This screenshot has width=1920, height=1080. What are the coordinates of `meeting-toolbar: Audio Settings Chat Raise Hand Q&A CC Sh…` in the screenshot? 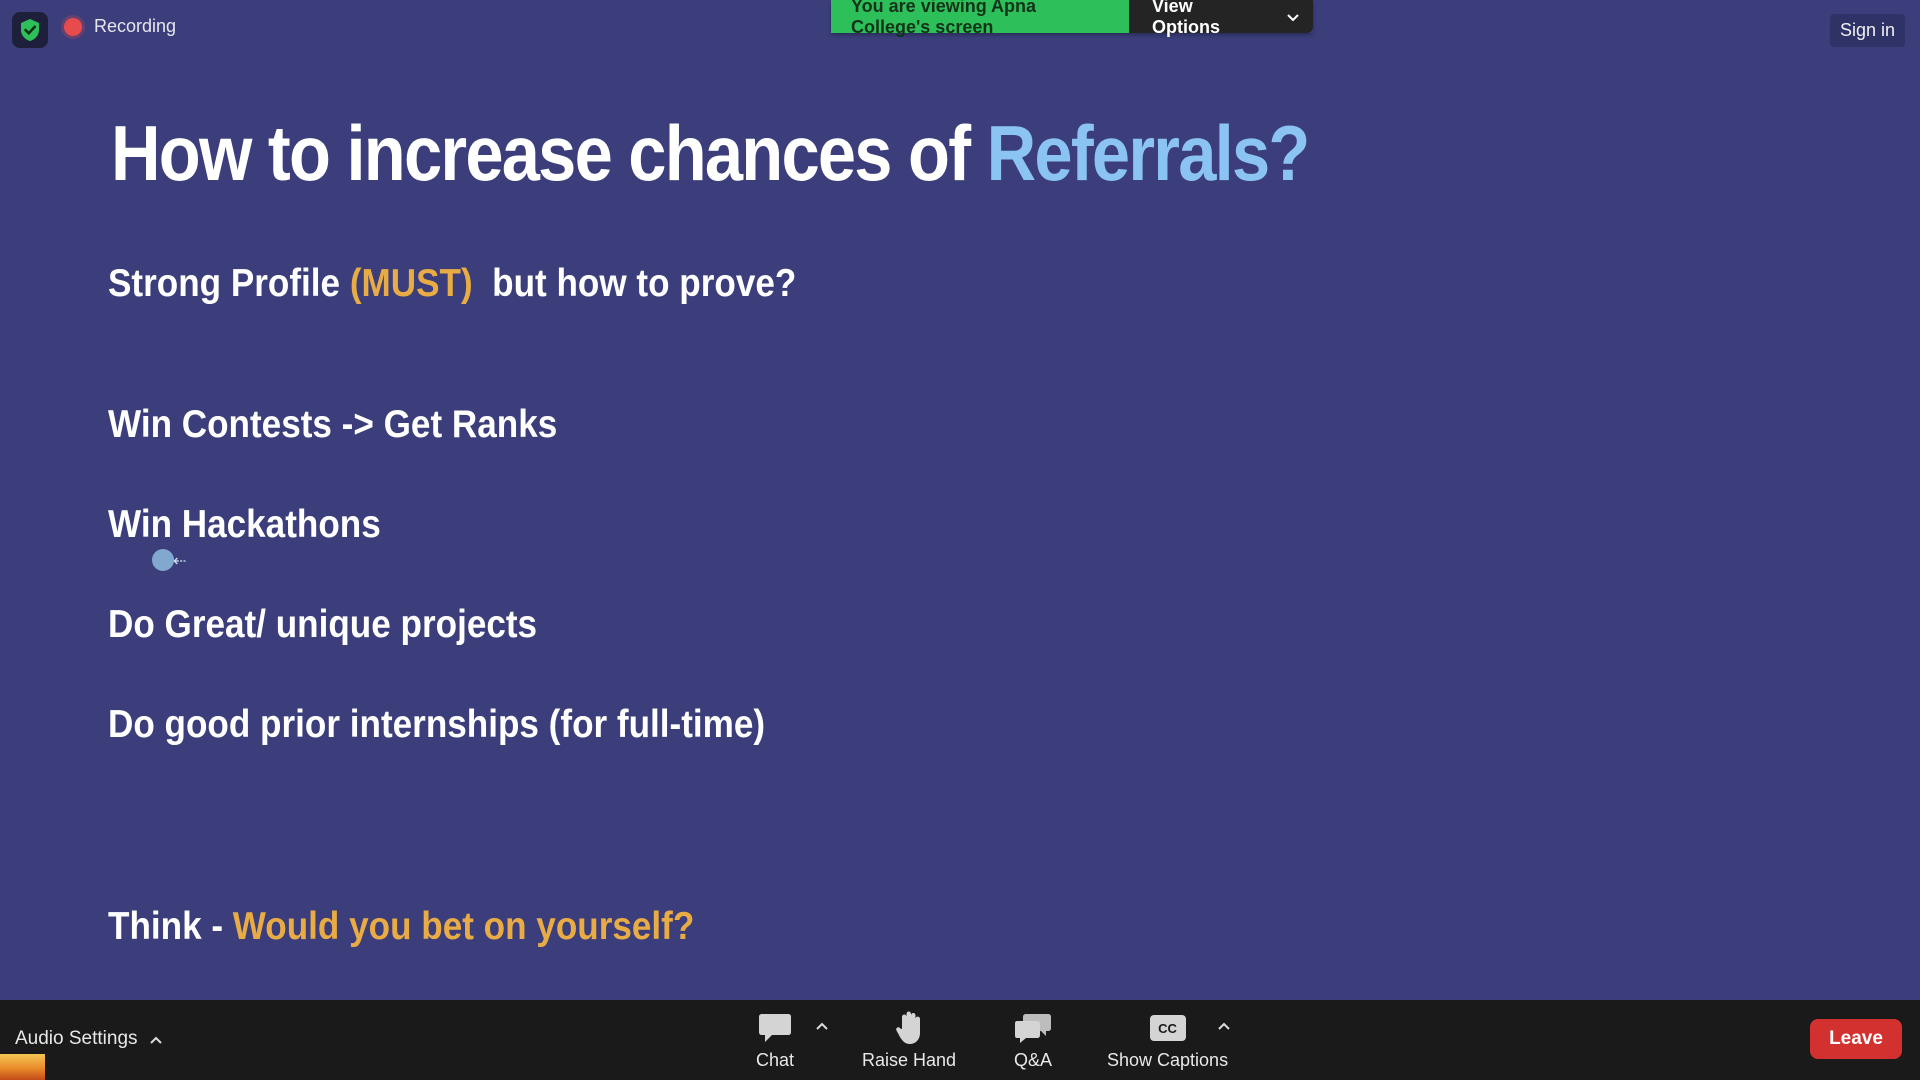 It's located at (960, 1040).